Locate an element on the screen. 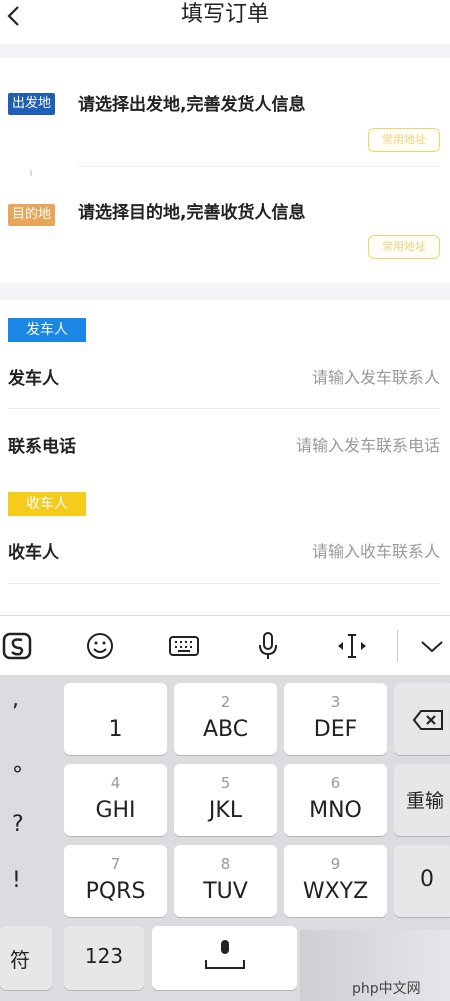 Image resolution: width=450 pixels, height=1001 pixels. symbol-degree: ° is located at coordinates (17, 775).